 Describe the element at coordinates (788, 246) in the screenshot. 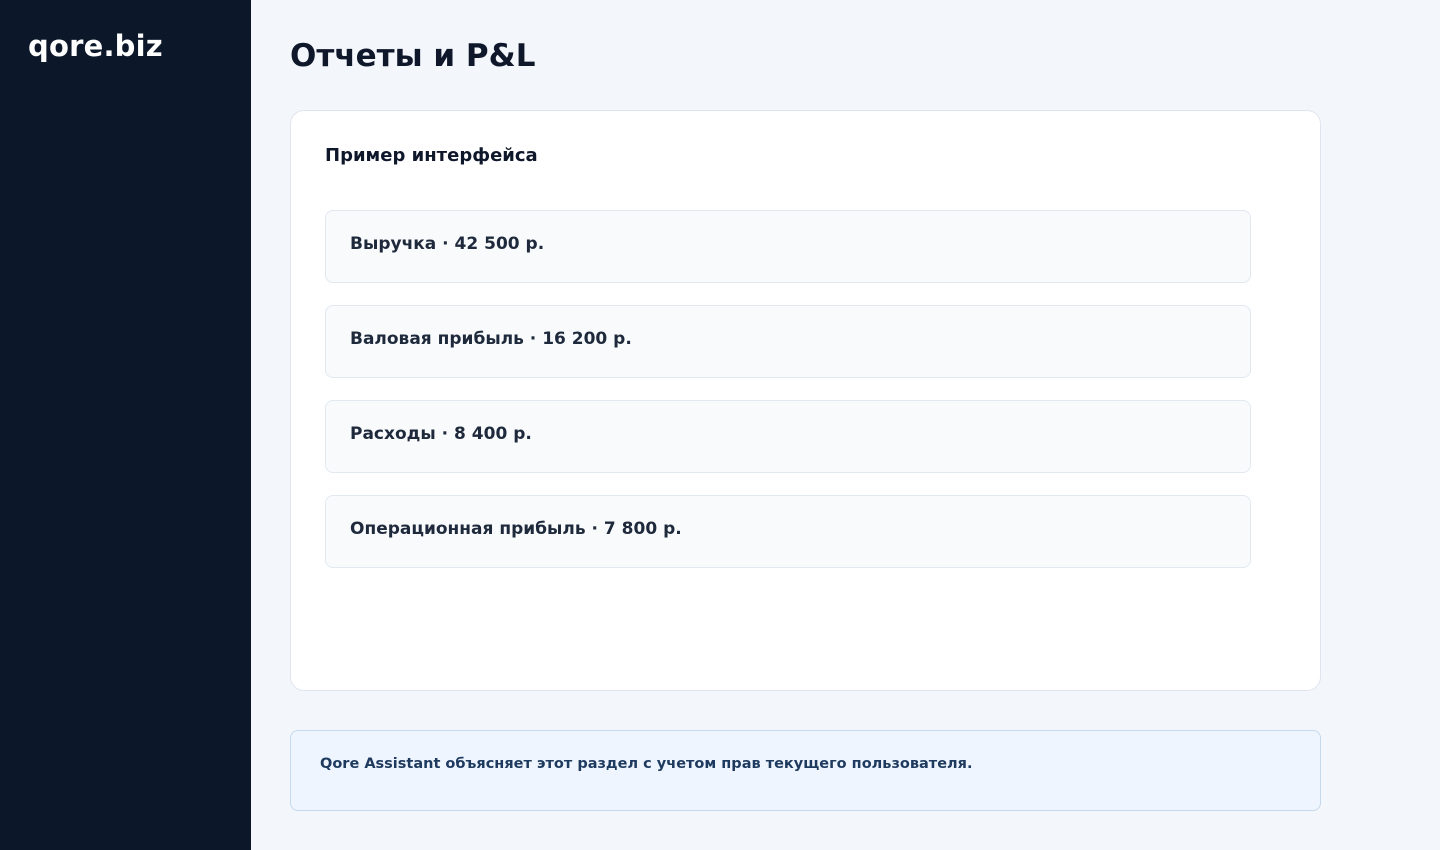

I see `metric-card-revenue: Выручка · 42 500 р.` at that location.